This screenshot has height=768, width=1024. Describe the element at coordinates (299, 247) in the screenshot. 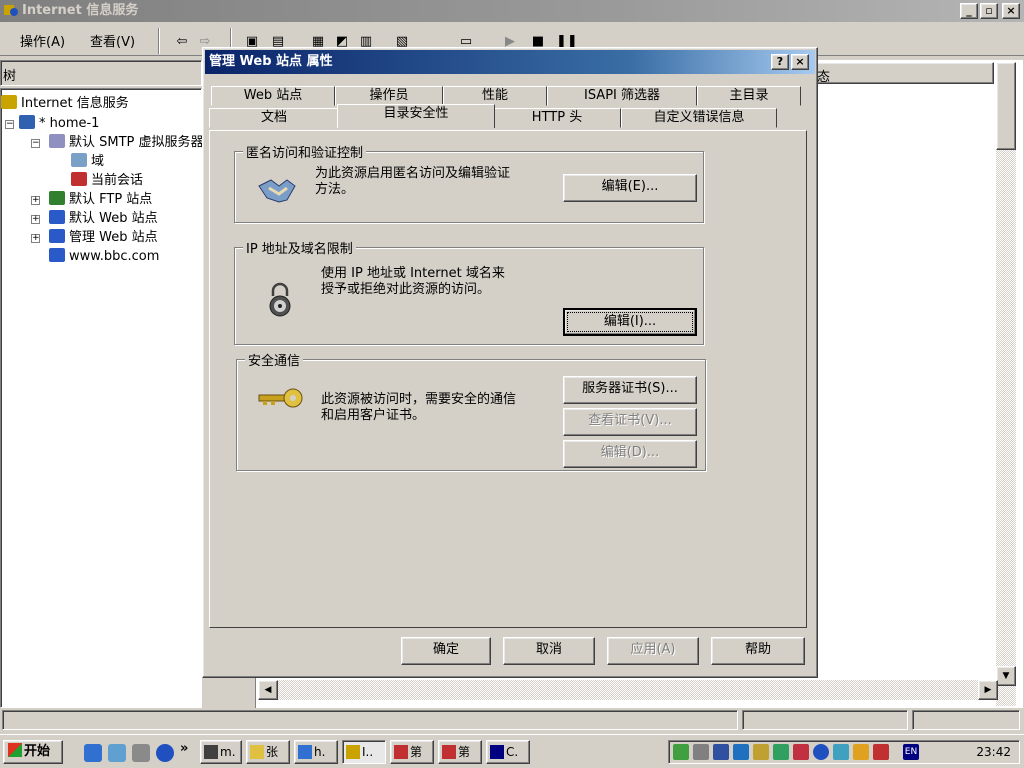

I see `group-title: IP 地址及域名限制` at that location.